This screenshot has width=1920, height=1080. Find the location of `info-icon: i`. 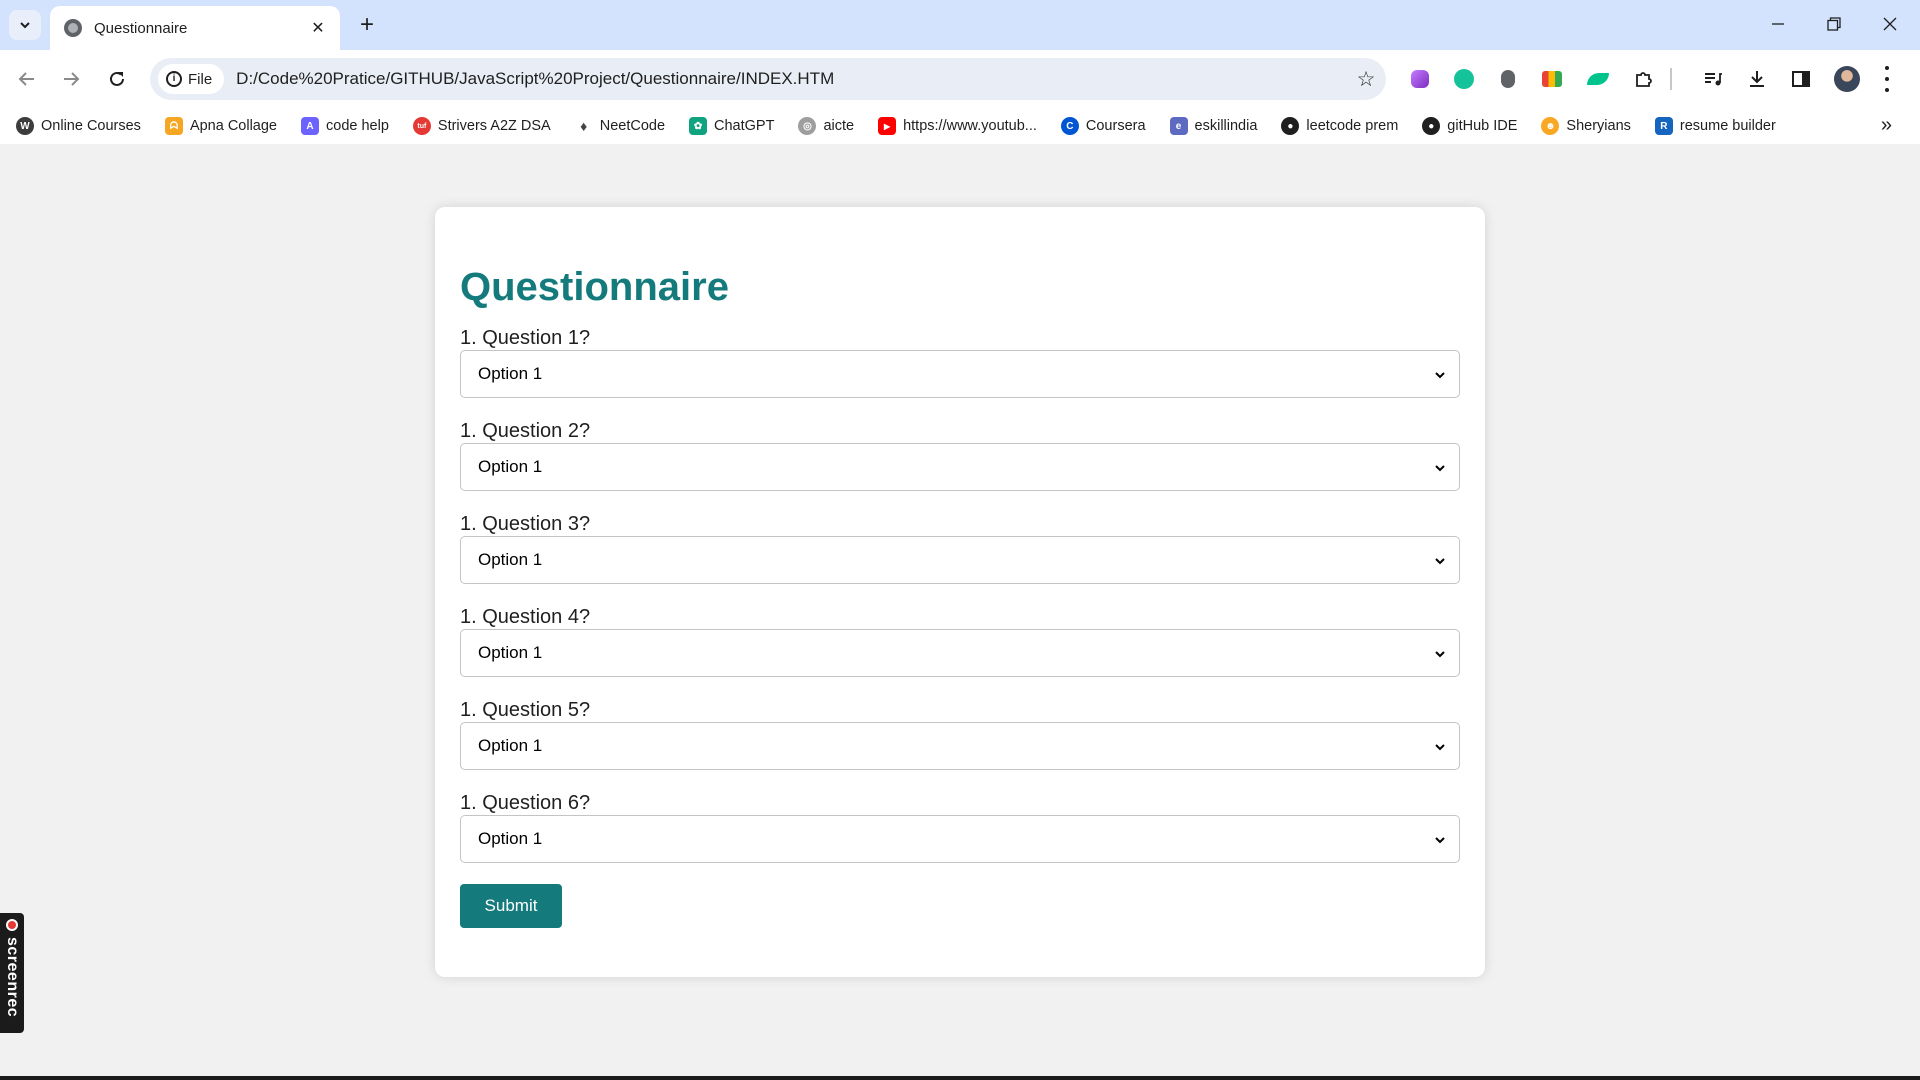

info-icon: i is located at coordinates (174, 79).